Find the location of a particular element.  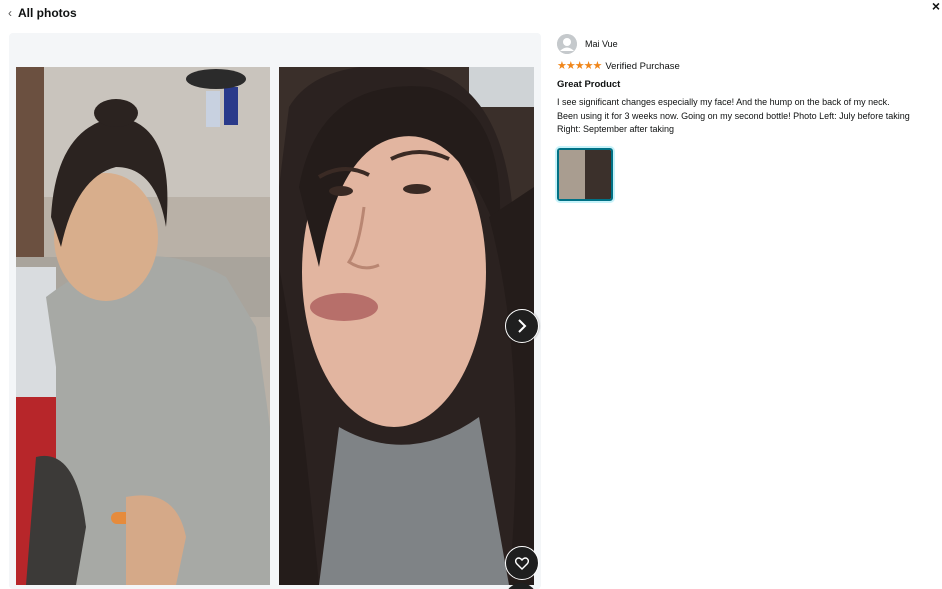

next-photo-button is located at coordinates (522, 326).